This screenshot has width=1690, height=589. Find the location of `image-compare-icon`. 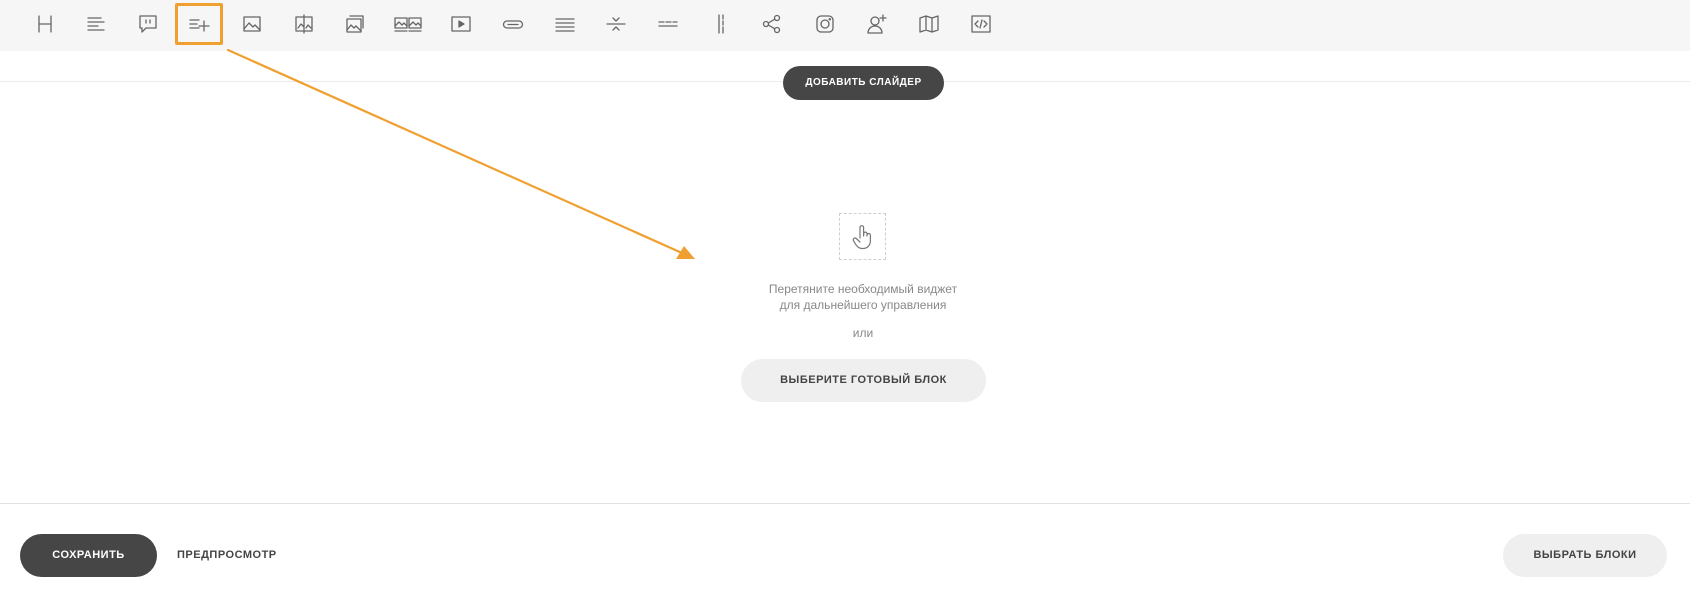

image-compare-icon is located at coordinates (304, 24).